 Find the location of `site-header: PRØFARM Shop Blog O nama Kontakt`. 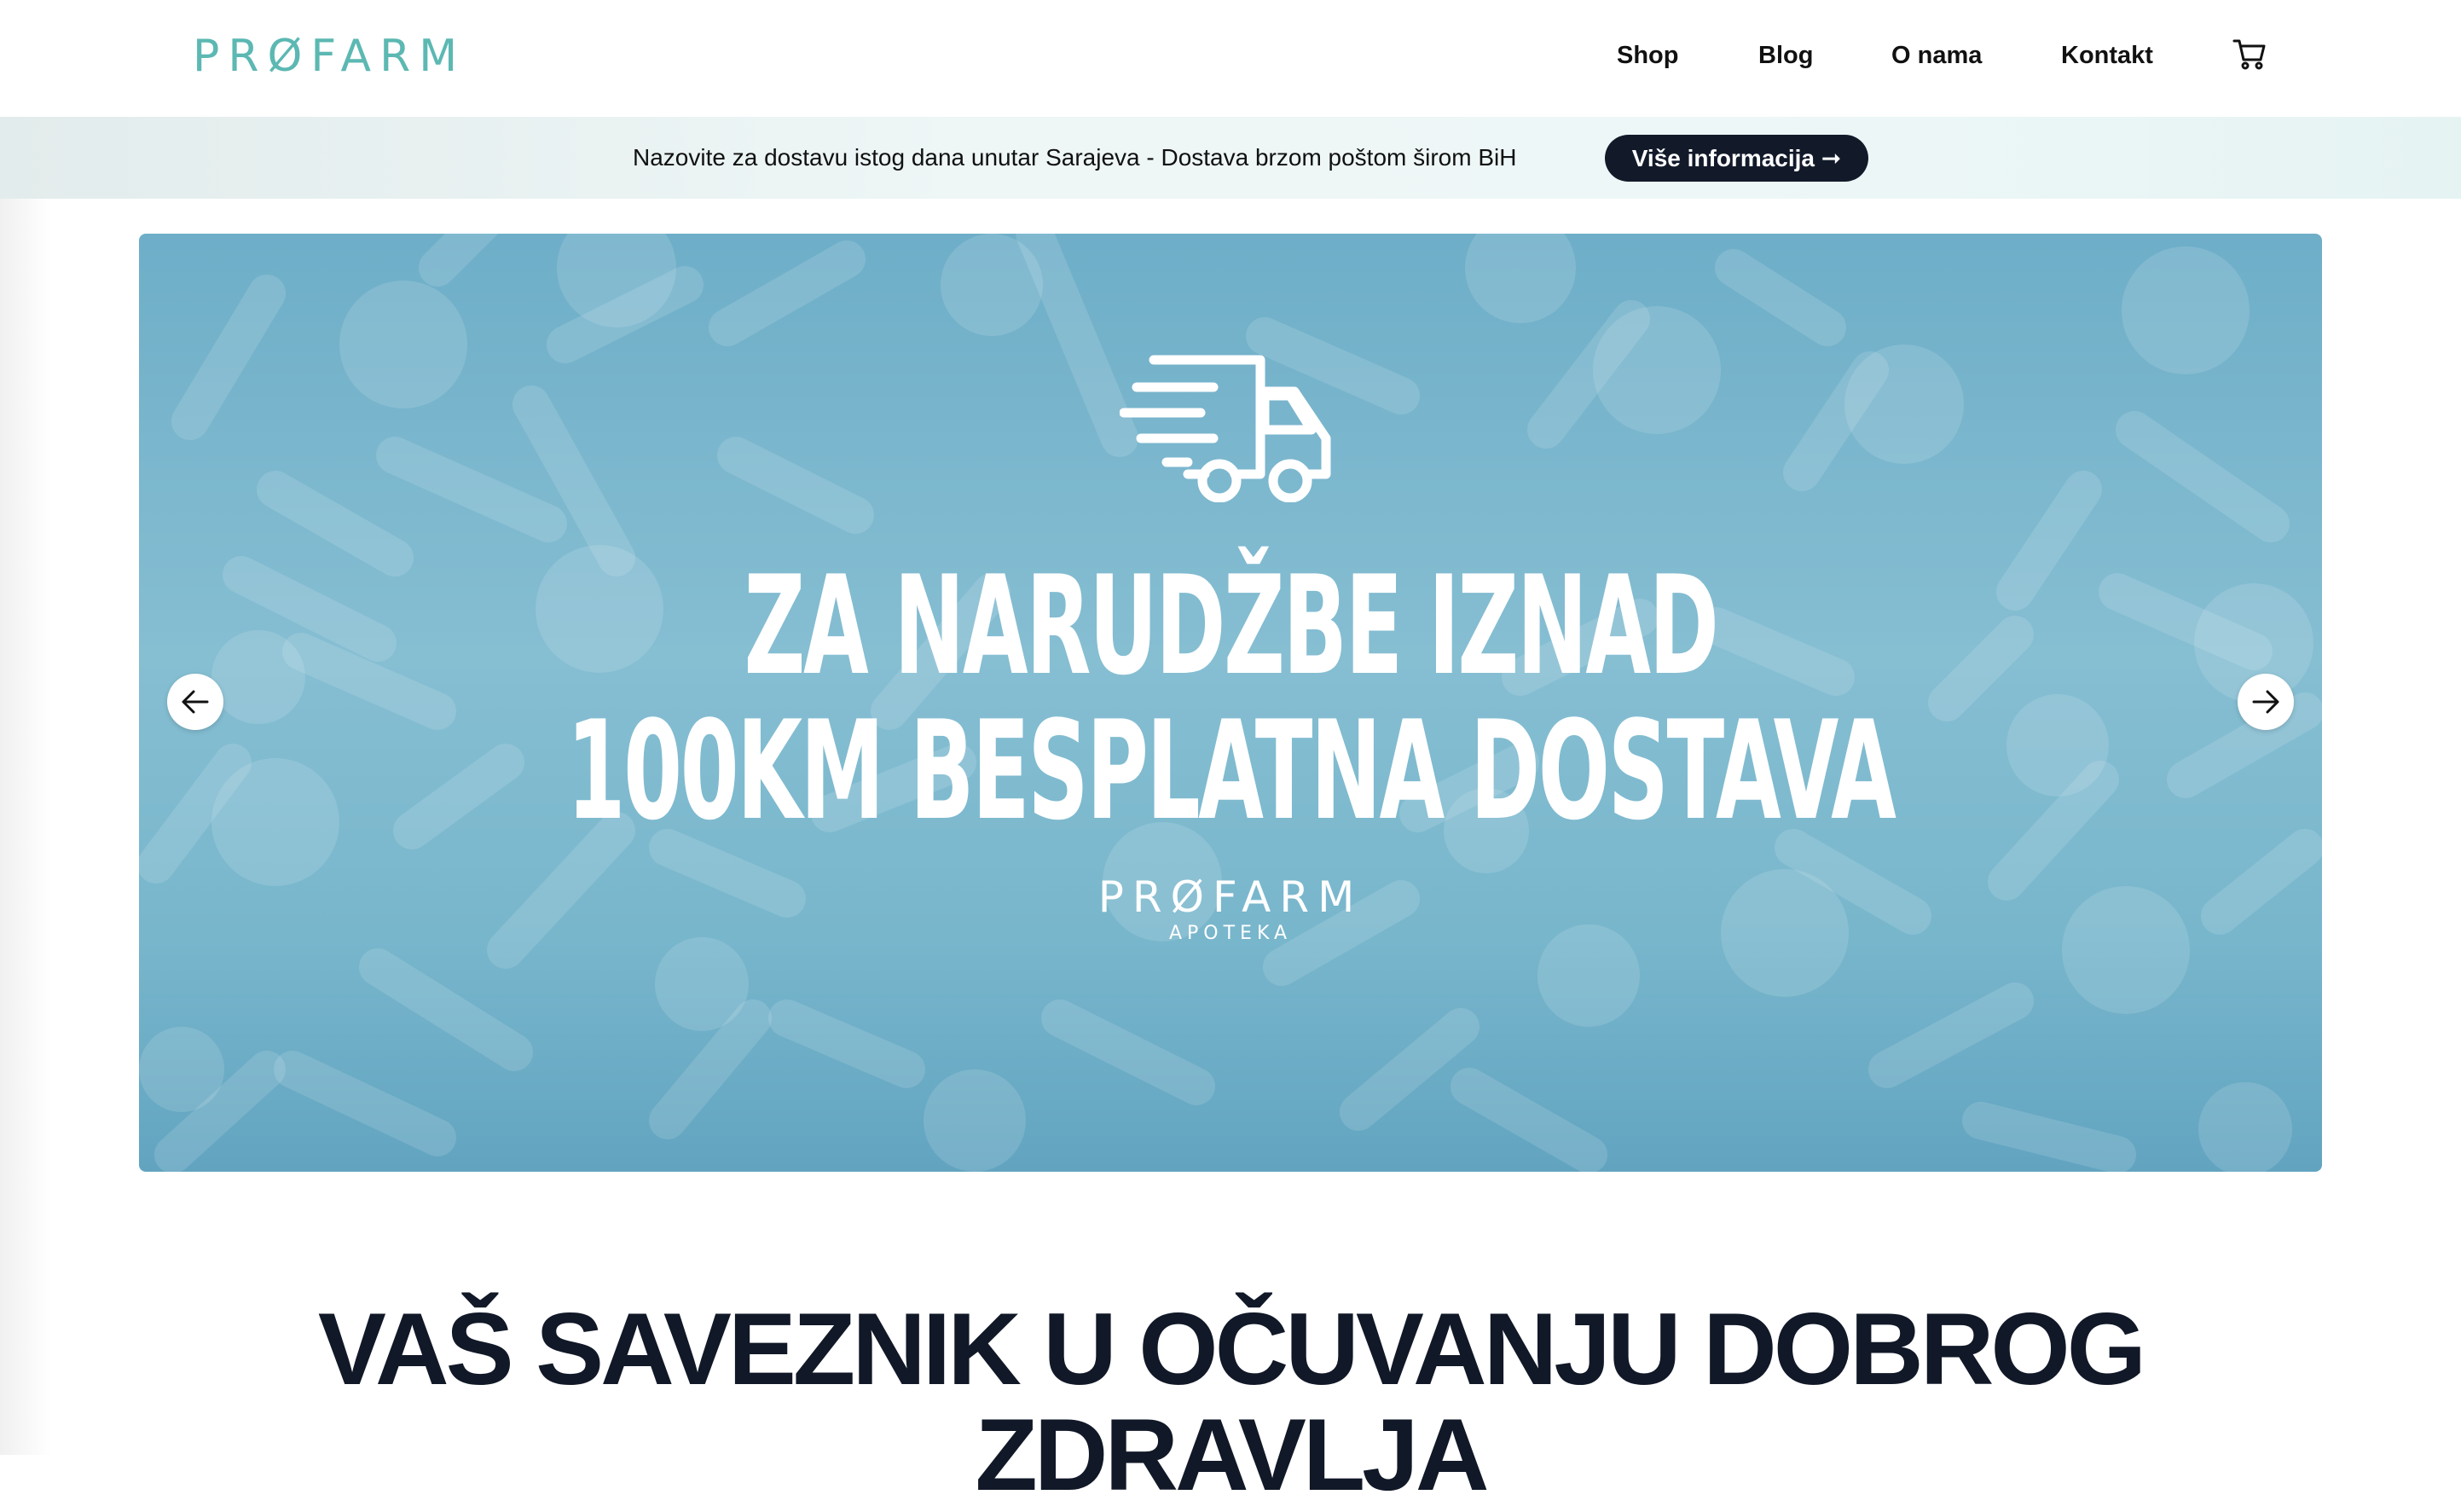

site-header: PRØFARM Shop Blog O nama Kontakt is located at coordinates (1230, 59).